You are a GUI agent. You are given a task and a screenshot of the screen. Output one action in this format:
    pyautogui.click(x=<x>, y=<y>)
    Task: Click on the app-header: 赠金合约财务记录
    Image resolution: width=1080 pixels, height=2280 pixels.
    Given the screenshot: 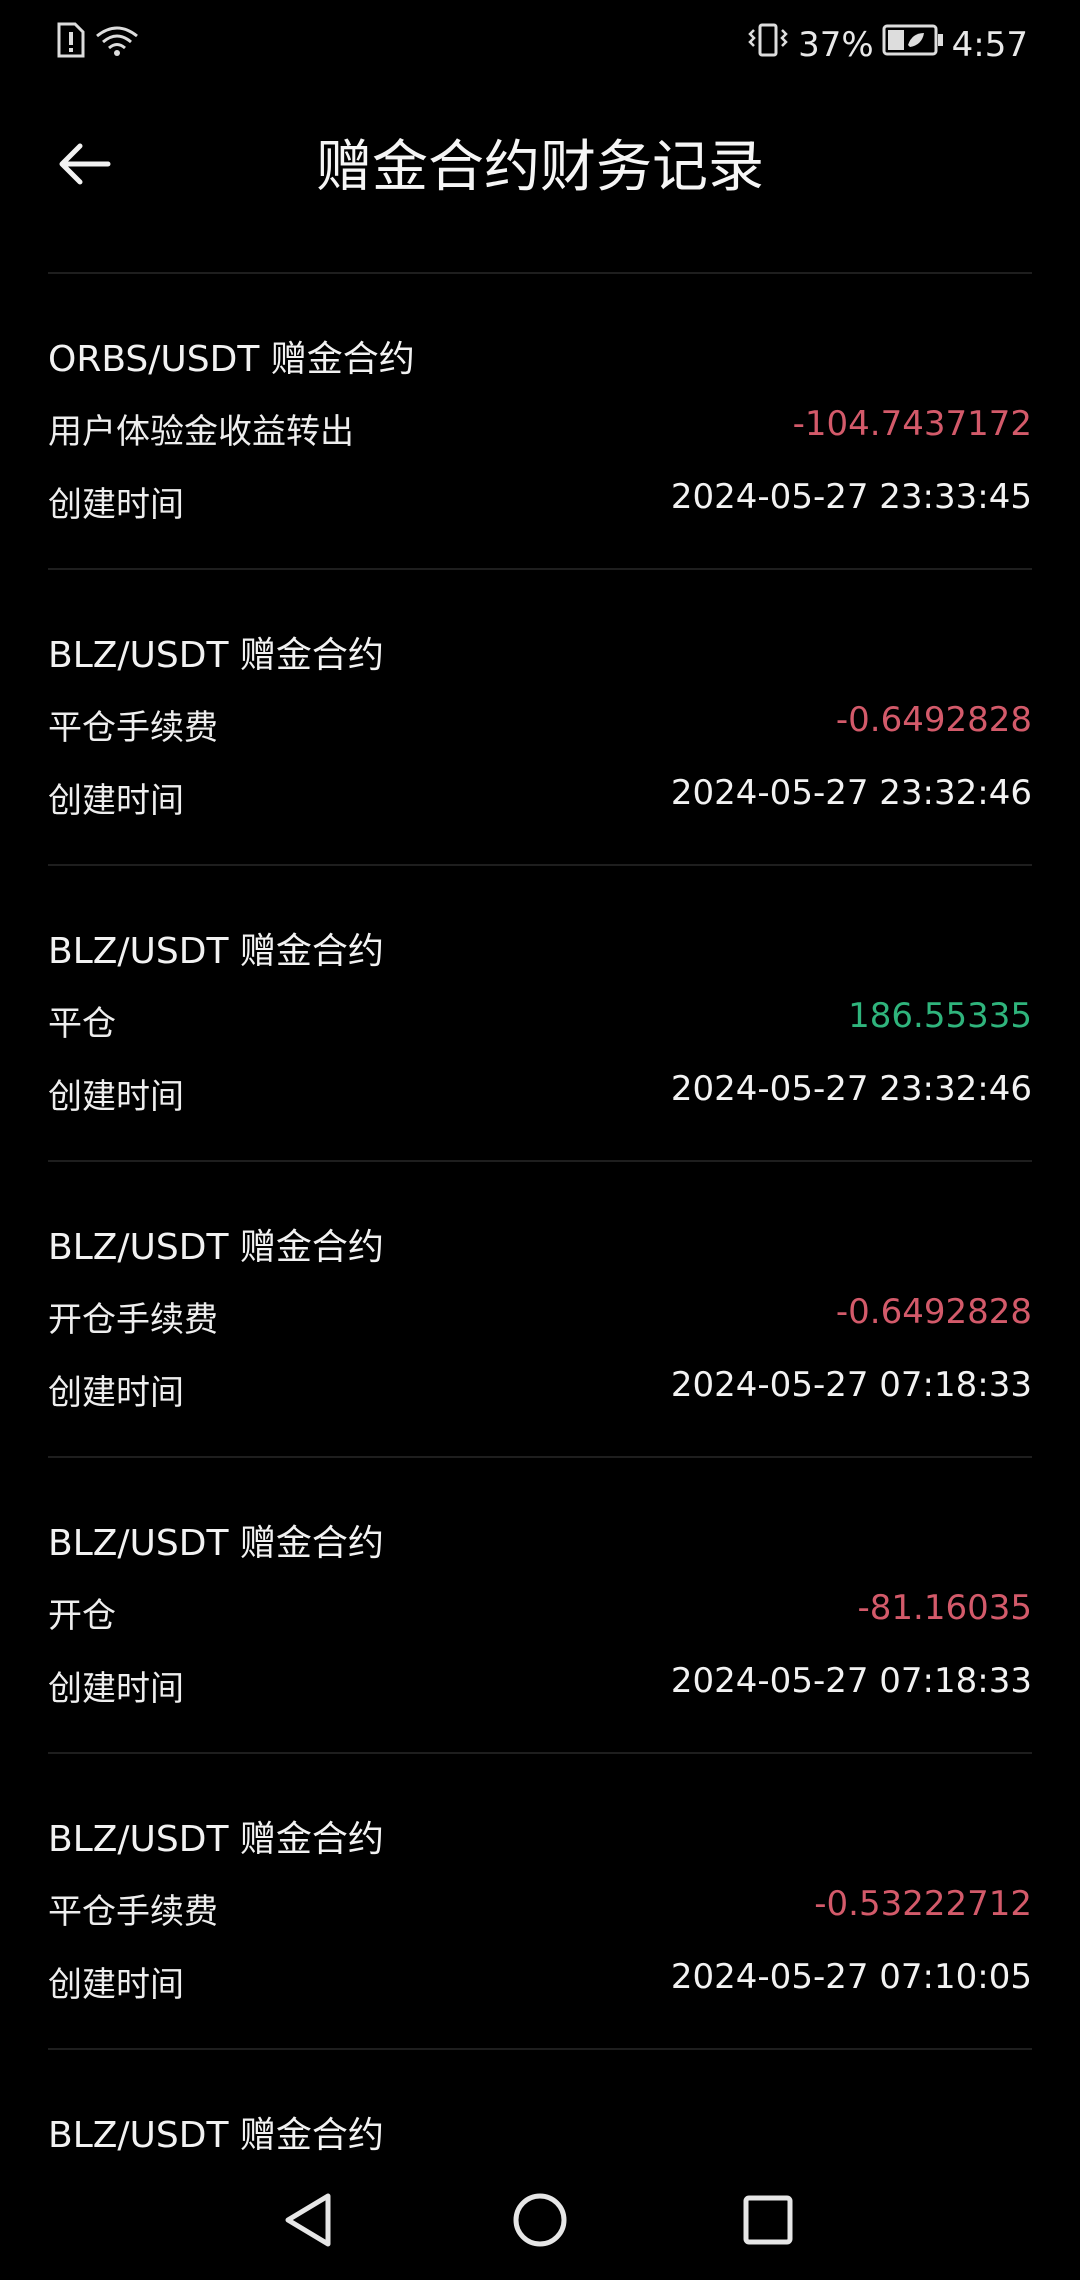 What is the action you would take?
    pyautogui.click(x=540, y=159)
    